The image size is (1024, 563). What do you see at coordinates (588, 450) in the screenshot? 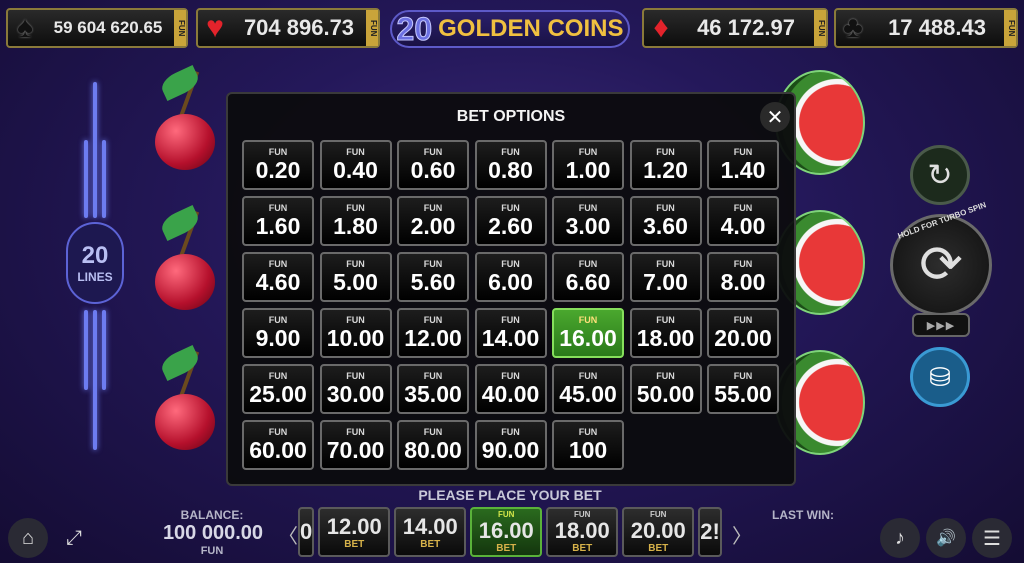
I see `bet-option-value: 100` at bounding box center [588, 450].